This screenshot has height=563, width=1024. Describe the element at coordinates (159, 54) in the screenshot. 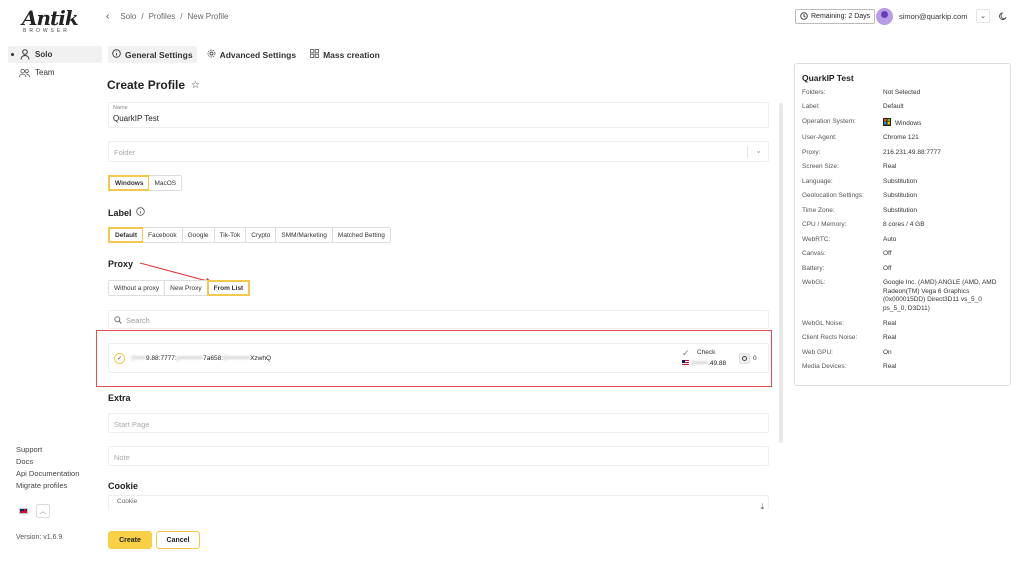

I see `tab-label: General Settings` at that location.